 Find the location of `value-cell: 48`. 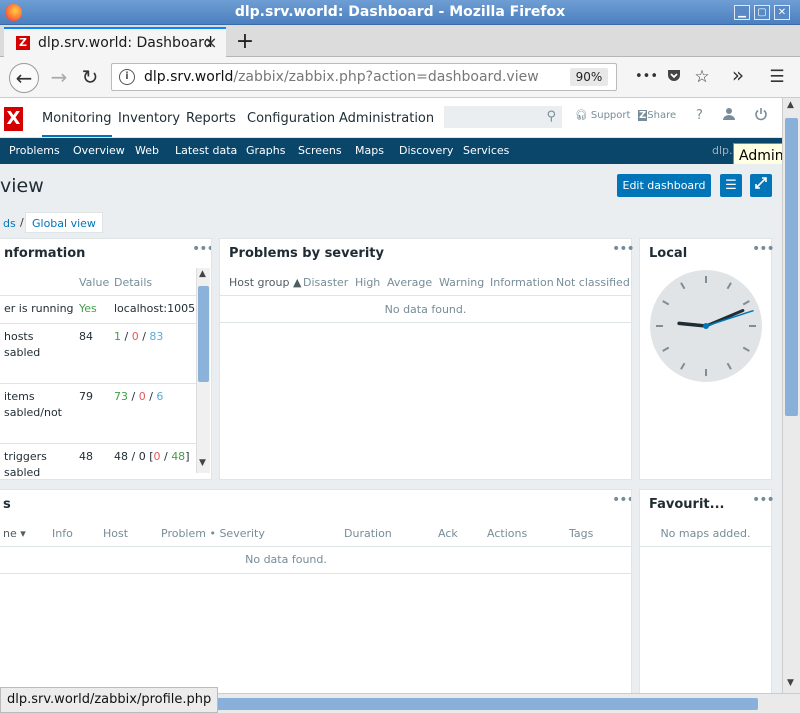

value-cell: 48 is located at coordinates (86, 456).